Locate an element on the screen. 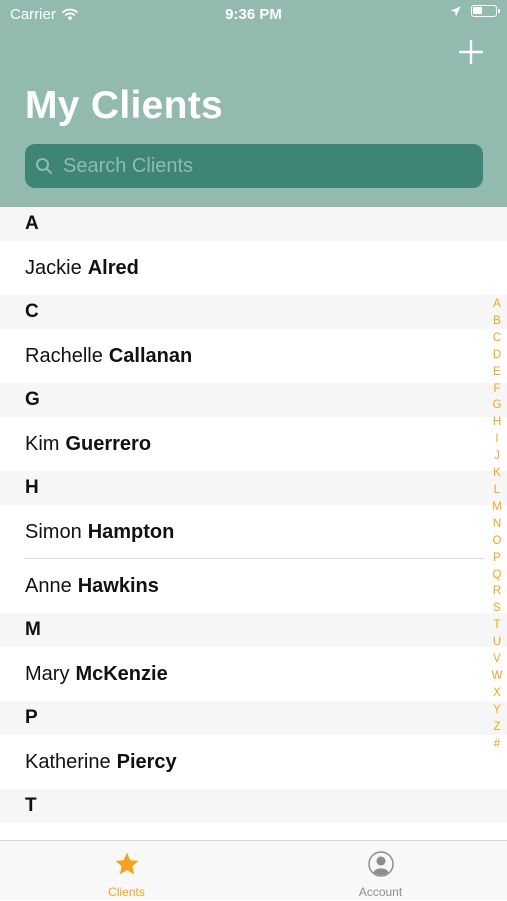 The width and height of the screenshot is (507, 901). client-row: Mary McKenzie is located at coordinates (253, 674).